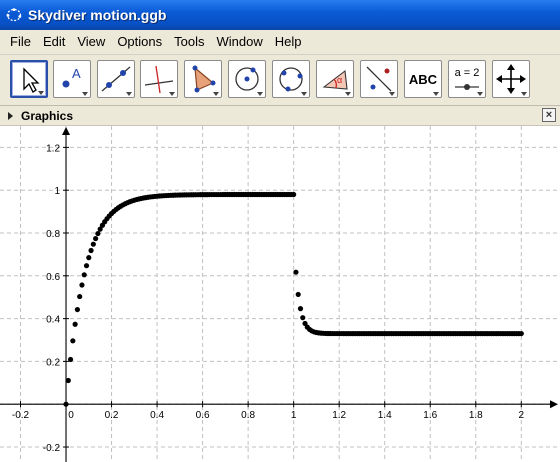 The width and height of the screenshot is (560, 462). Describe the element at coordinates (29, 79) in the screenshot. I see `move-tool-button` at that location.